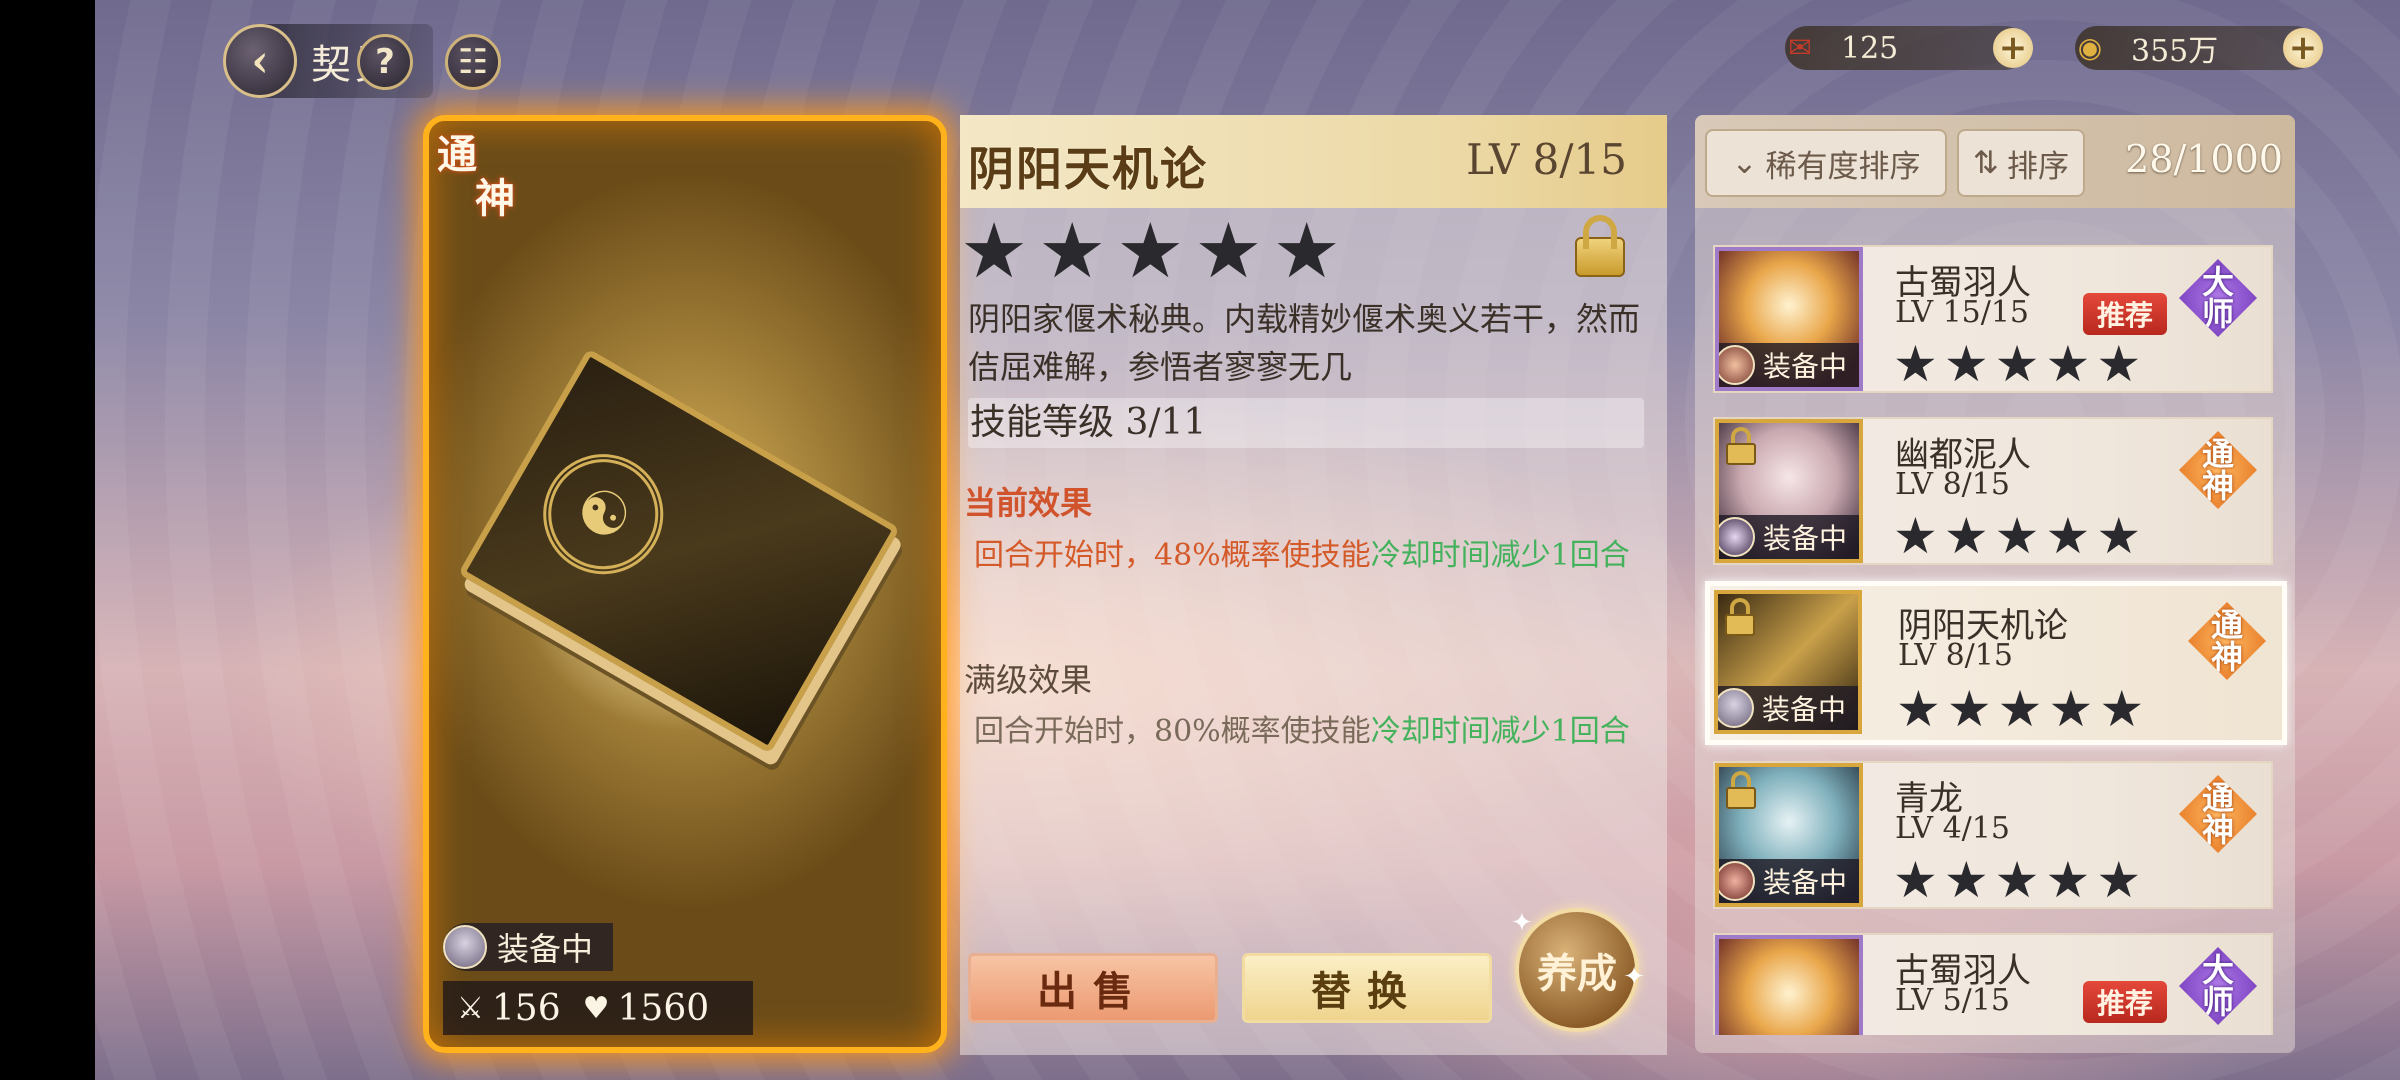 This screenshot has height=1080, width=2400. What do you see at coordinates (1028, 503) in the screenshot?
I see `current-effect-title: 当前效果` at bounding box center [1028, 503].